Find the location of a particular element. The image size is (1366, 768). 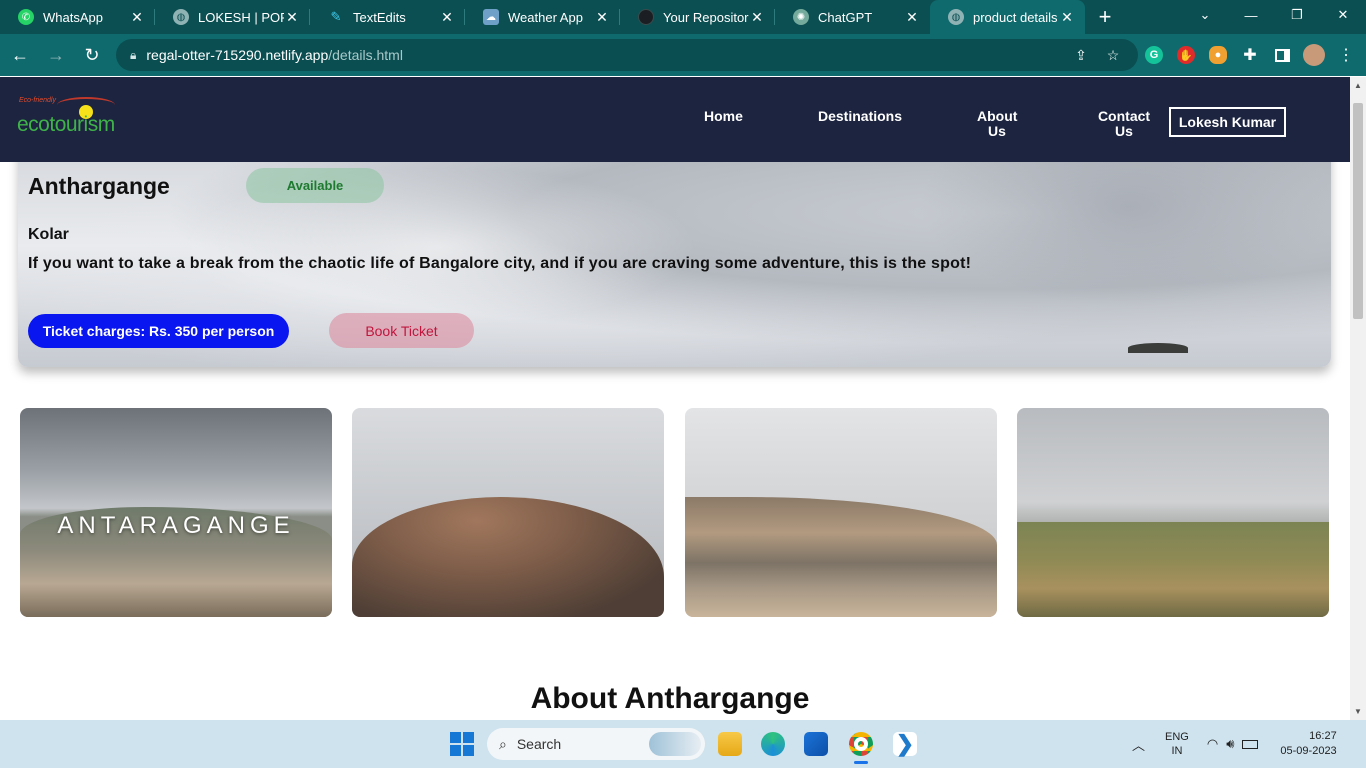

extensions-puzzle-button: ✚ is located at coordinates (1250, 55).